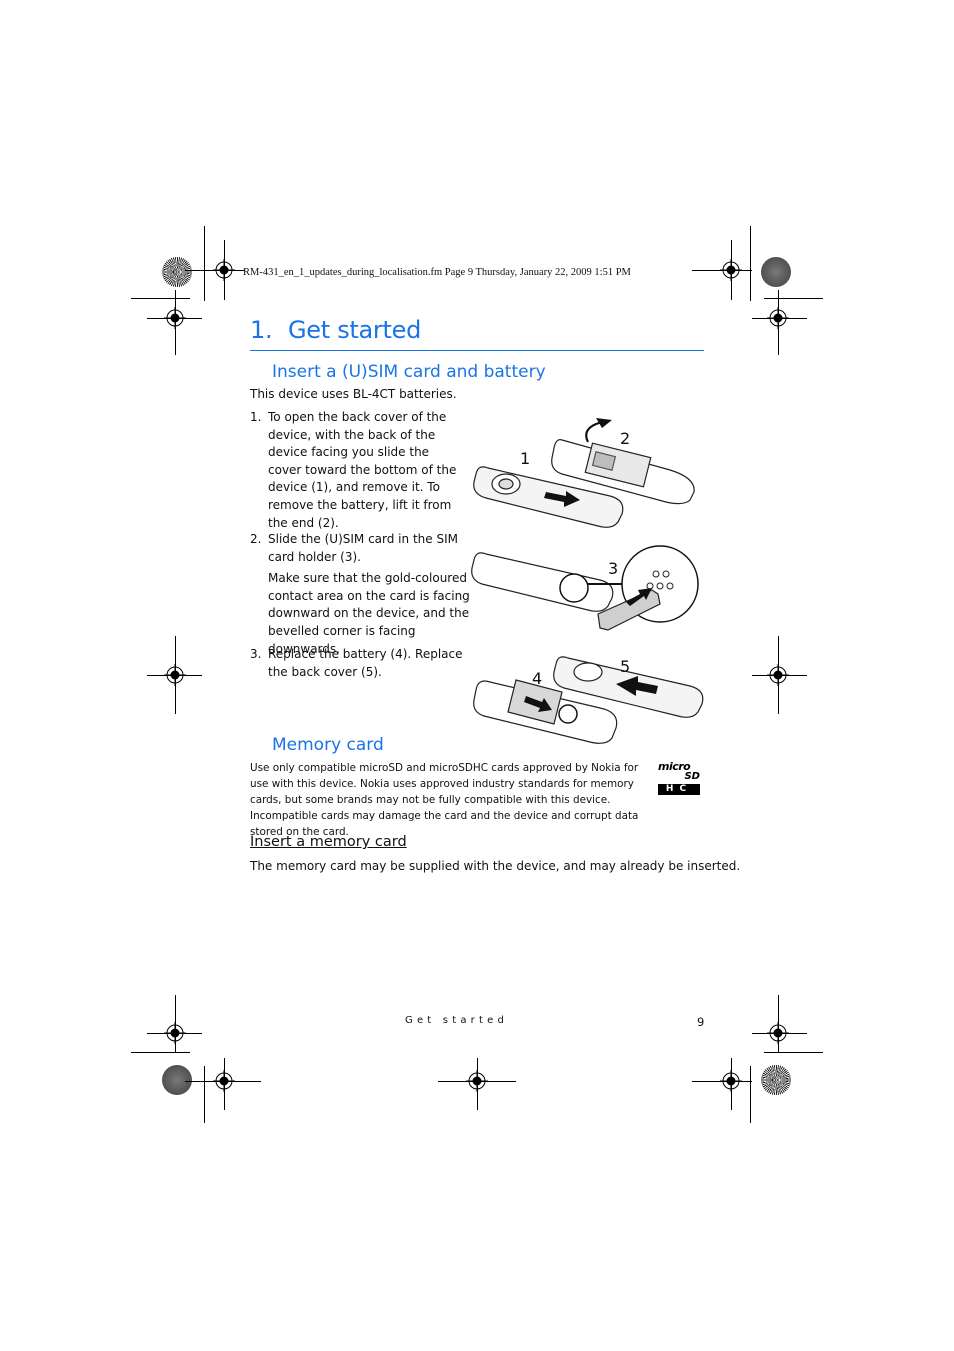  I want to click on illustration-label: 5, so click(625, 666).